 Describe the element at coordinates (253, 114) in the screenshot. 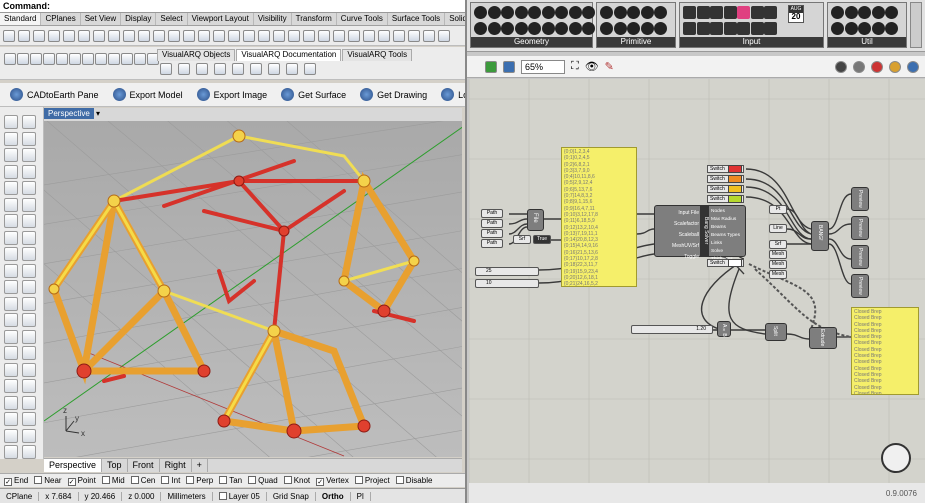

I see `viewport-header: Perspective ▾` at that location.